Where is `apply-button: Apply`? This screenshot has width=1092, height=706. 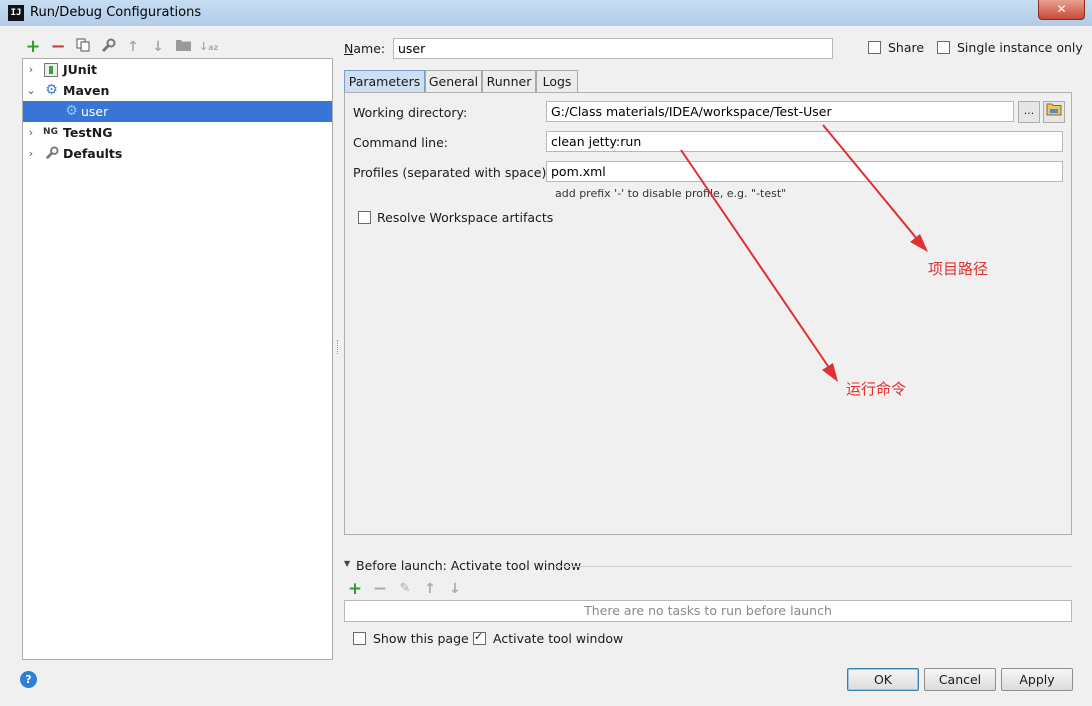
apply-button: Apply is located at coordinates (1037, 679).